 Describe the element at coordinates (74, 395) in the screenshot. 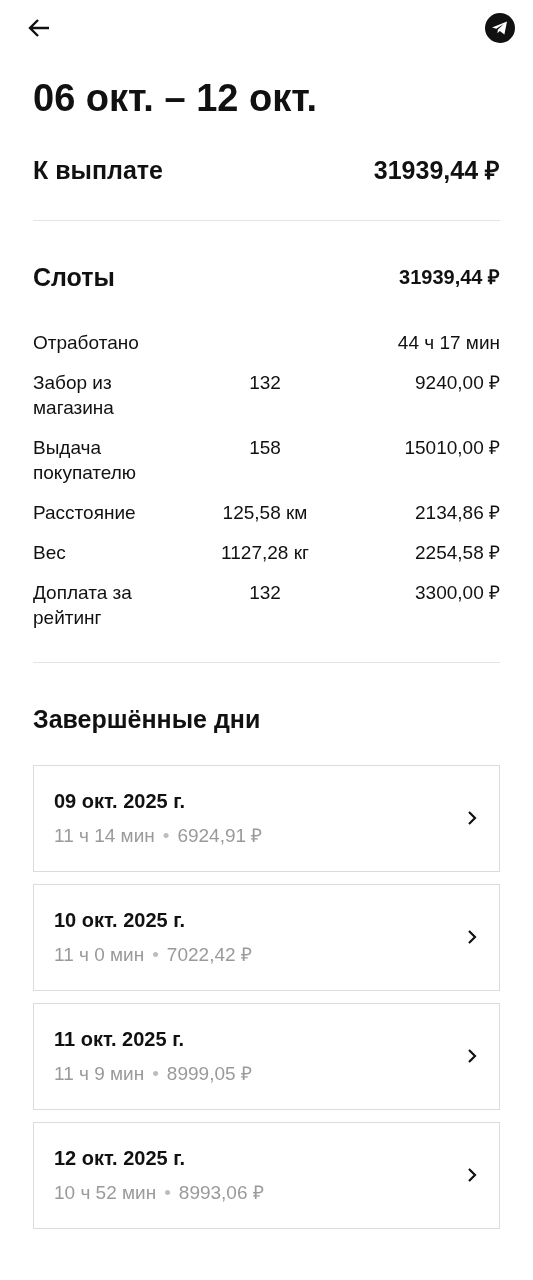

I see `row-label: Забор из магазина` at that location.